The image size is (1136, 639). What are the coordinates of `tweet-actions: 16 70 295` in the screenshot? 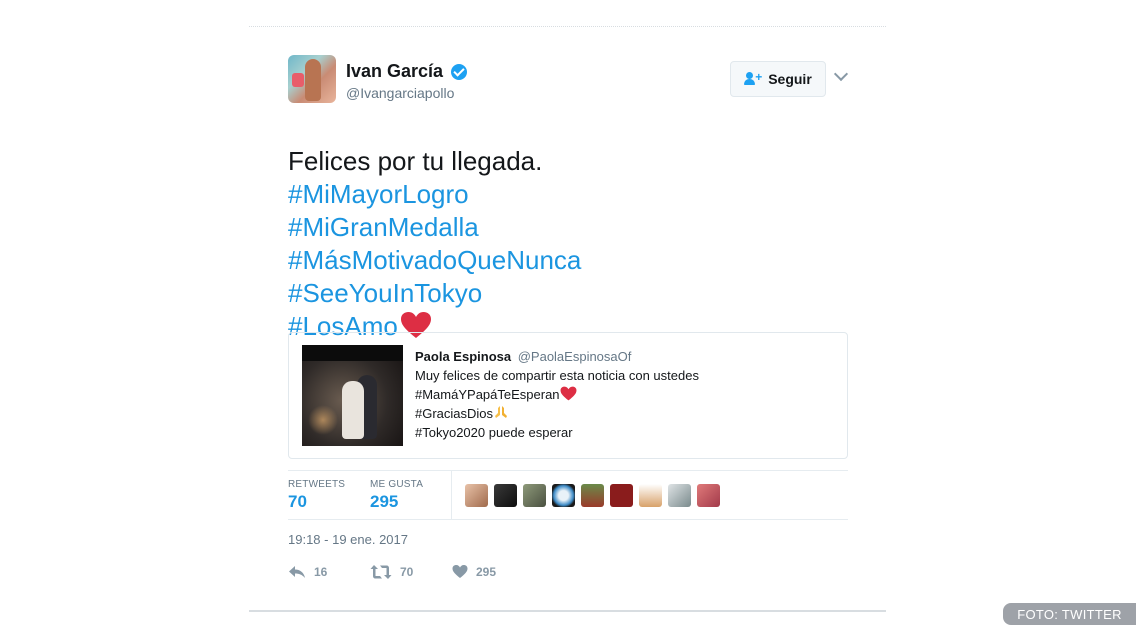 It's located at (568, 575).